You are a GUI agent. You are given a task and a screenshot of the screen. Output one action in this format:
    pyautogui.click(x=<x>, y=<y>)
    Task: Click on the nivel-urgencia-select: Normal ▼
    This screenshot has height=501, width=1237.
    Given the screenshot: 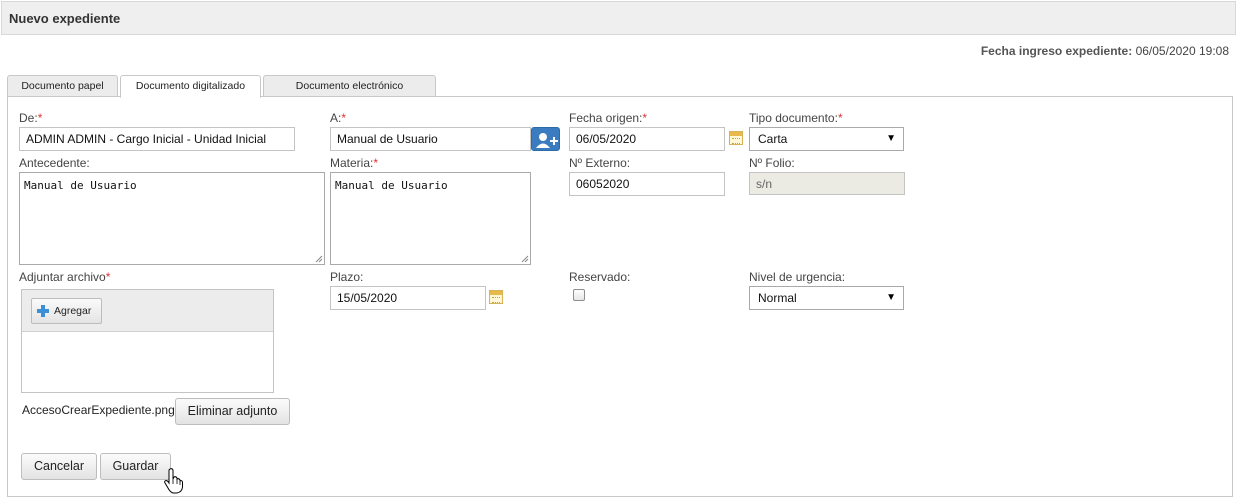 What is the action you would take?
    pyautogui.click(x=826, y=298)
    